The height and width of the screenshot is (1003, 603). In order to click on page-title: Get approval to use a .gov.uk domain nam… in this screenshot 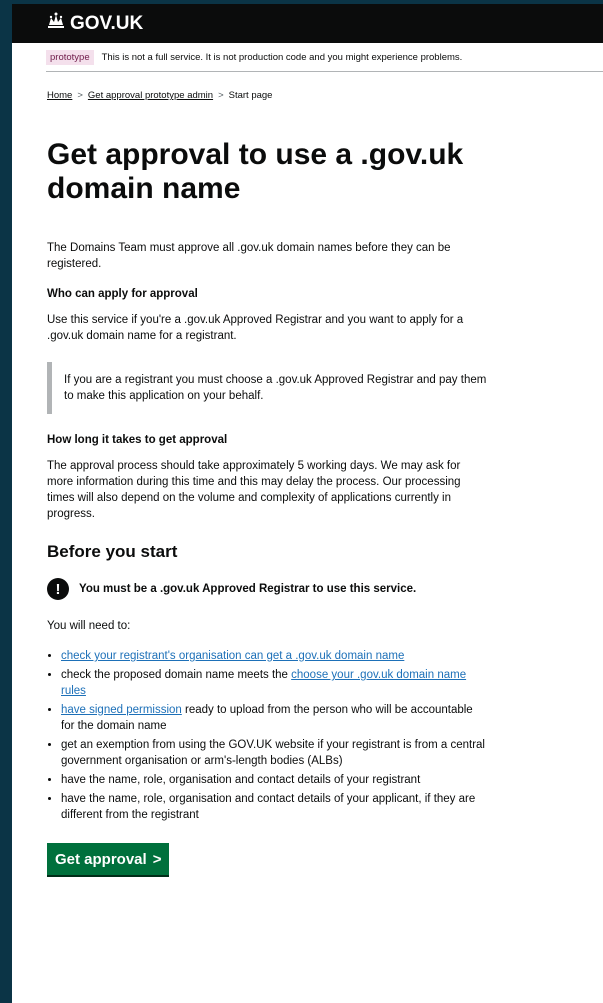, I will do `click(255, 171)`.